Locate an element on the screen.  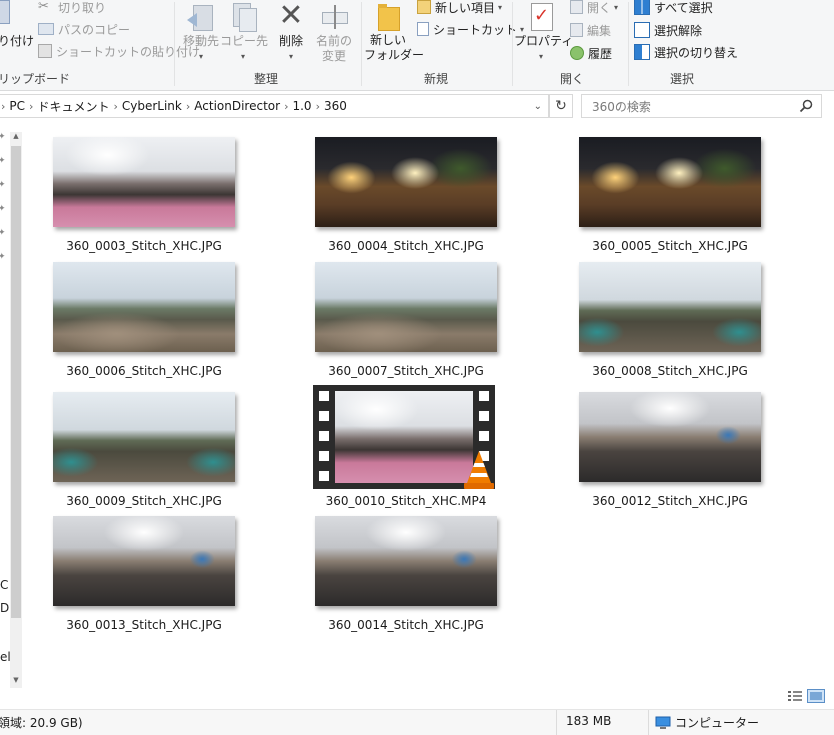
breadcrumb-item: PC is located at coordinates (17, 106).